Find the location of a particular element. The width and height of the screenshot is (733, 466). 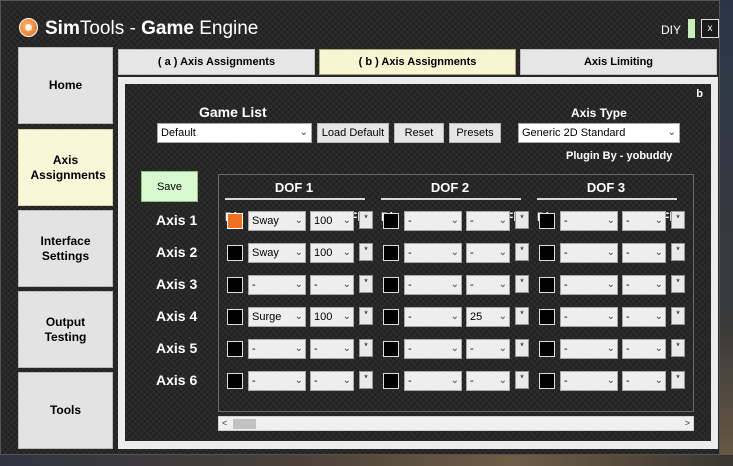

percent-select: 25 ⌄ is located at coordinates (488, 317).